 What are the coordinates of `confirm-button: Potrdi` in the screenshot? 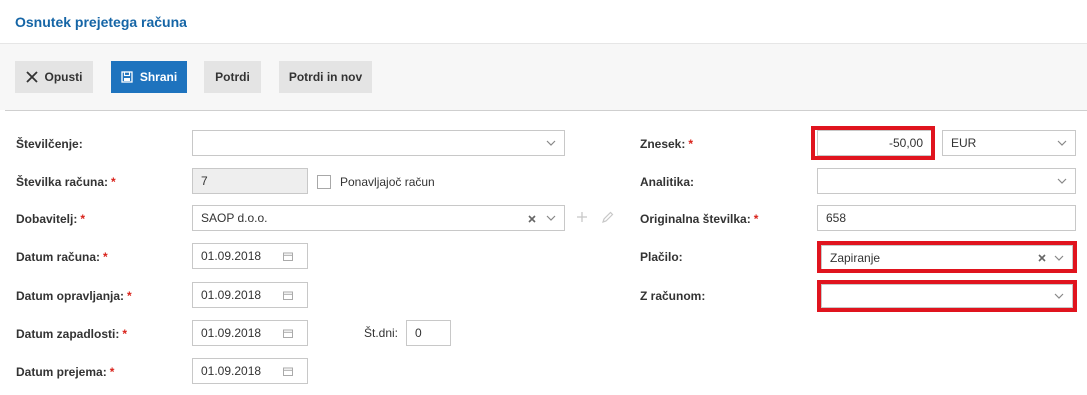 It's located at (232, 77).